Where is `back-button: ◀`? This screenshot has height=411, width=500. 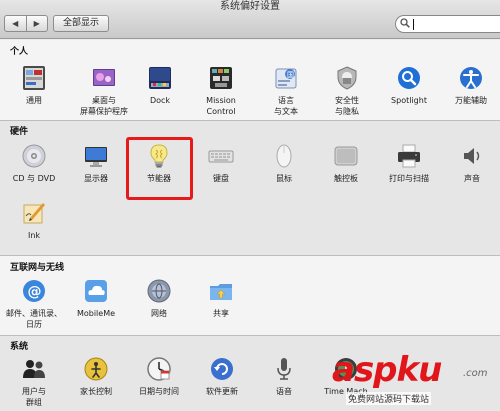
back-button: ◀ is located at coordinates (15, 23).